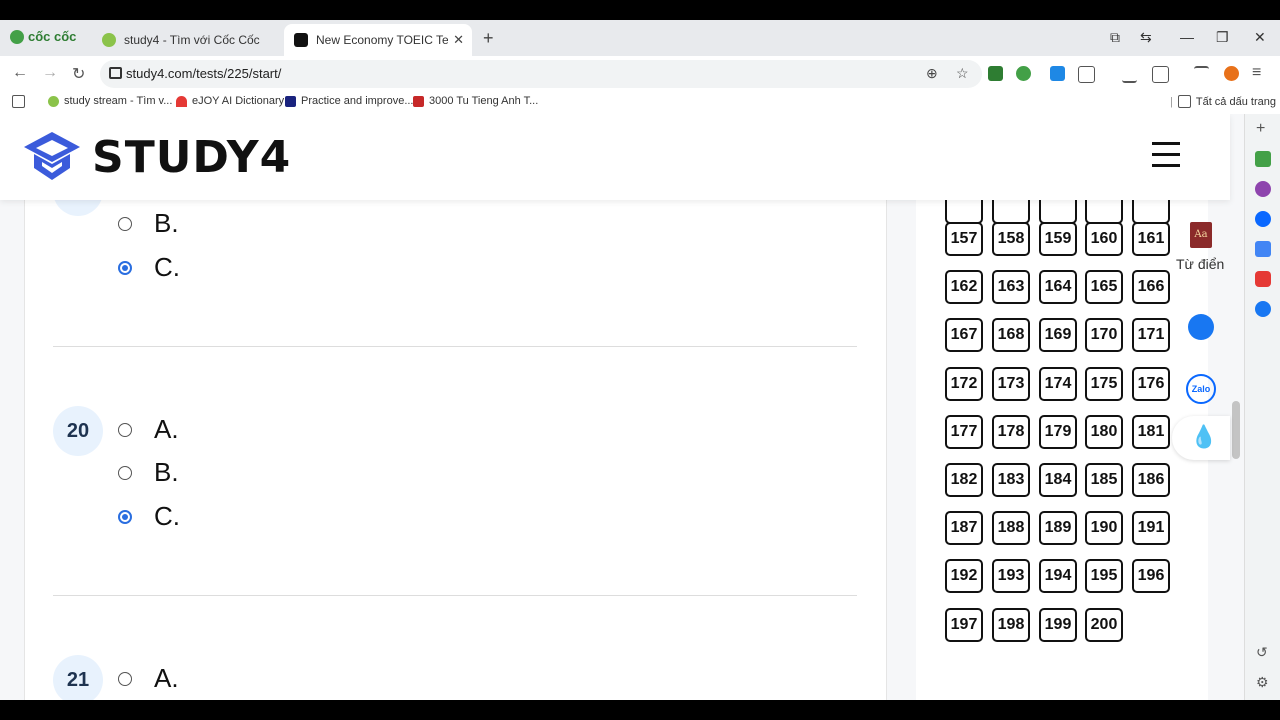  What do you see at coordinates (156, 157) in the screenshot?
I see `study4-logo: STUDY4` at bounding box center [156, 157].